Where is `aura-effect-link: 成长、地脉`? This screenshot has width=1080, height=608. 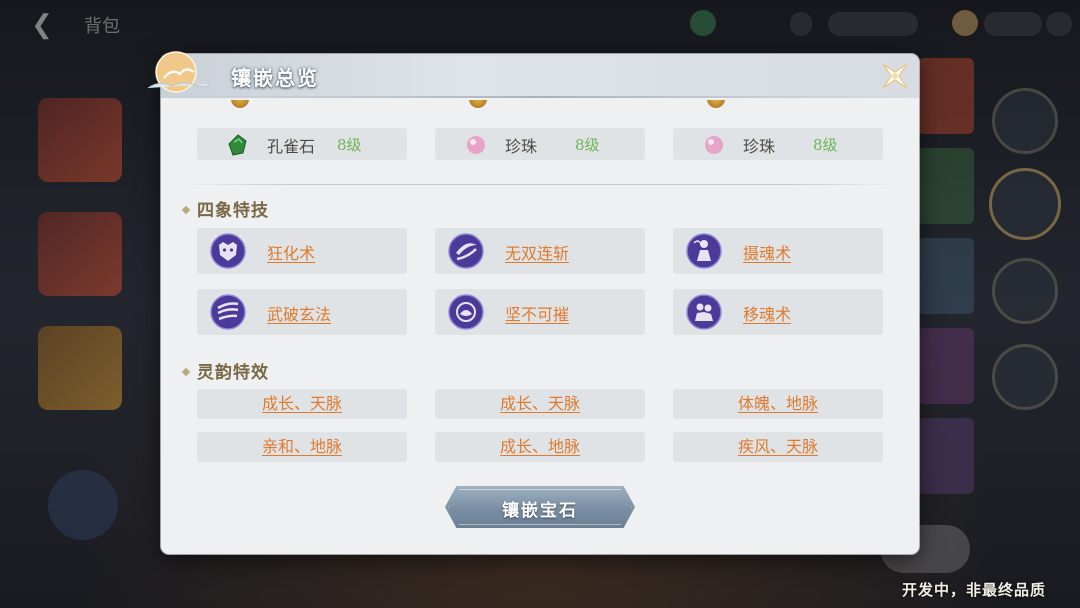
aura-effect-link: 成长、地脉 is located at coordinates (539, 446).